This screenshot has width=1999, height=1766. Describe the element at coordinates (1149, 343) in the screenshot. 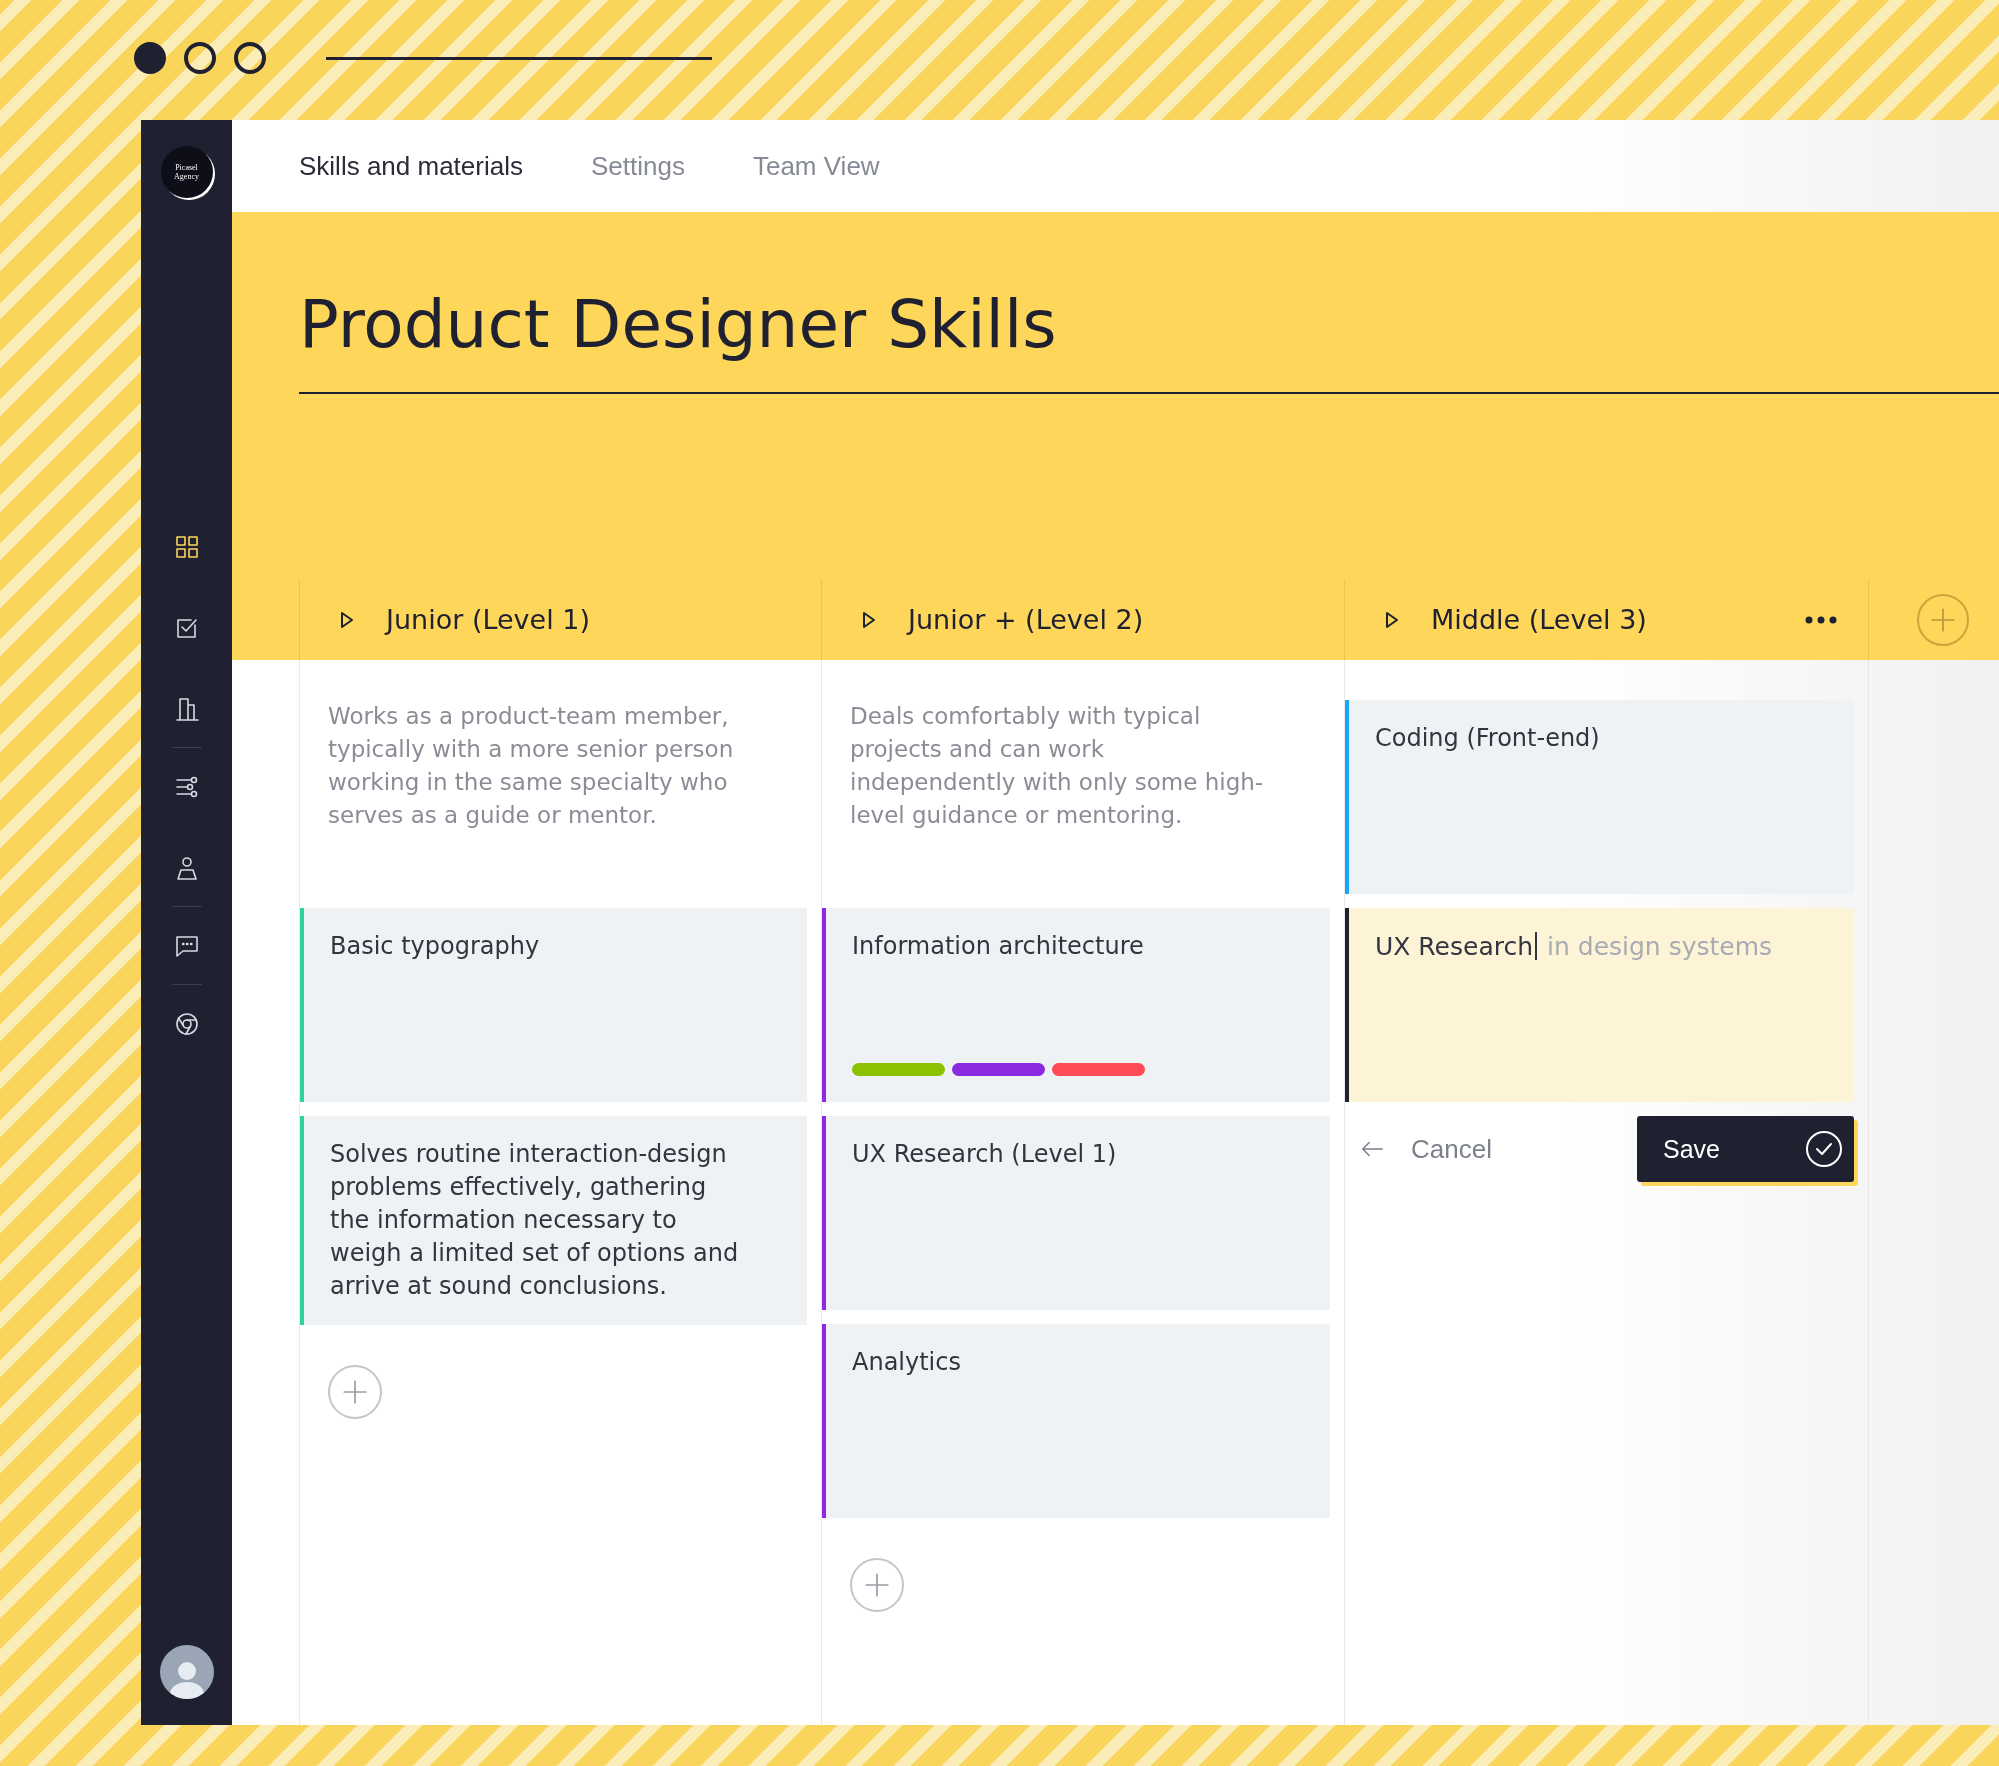

I see `page-title: Product Designer Skills` at that location.